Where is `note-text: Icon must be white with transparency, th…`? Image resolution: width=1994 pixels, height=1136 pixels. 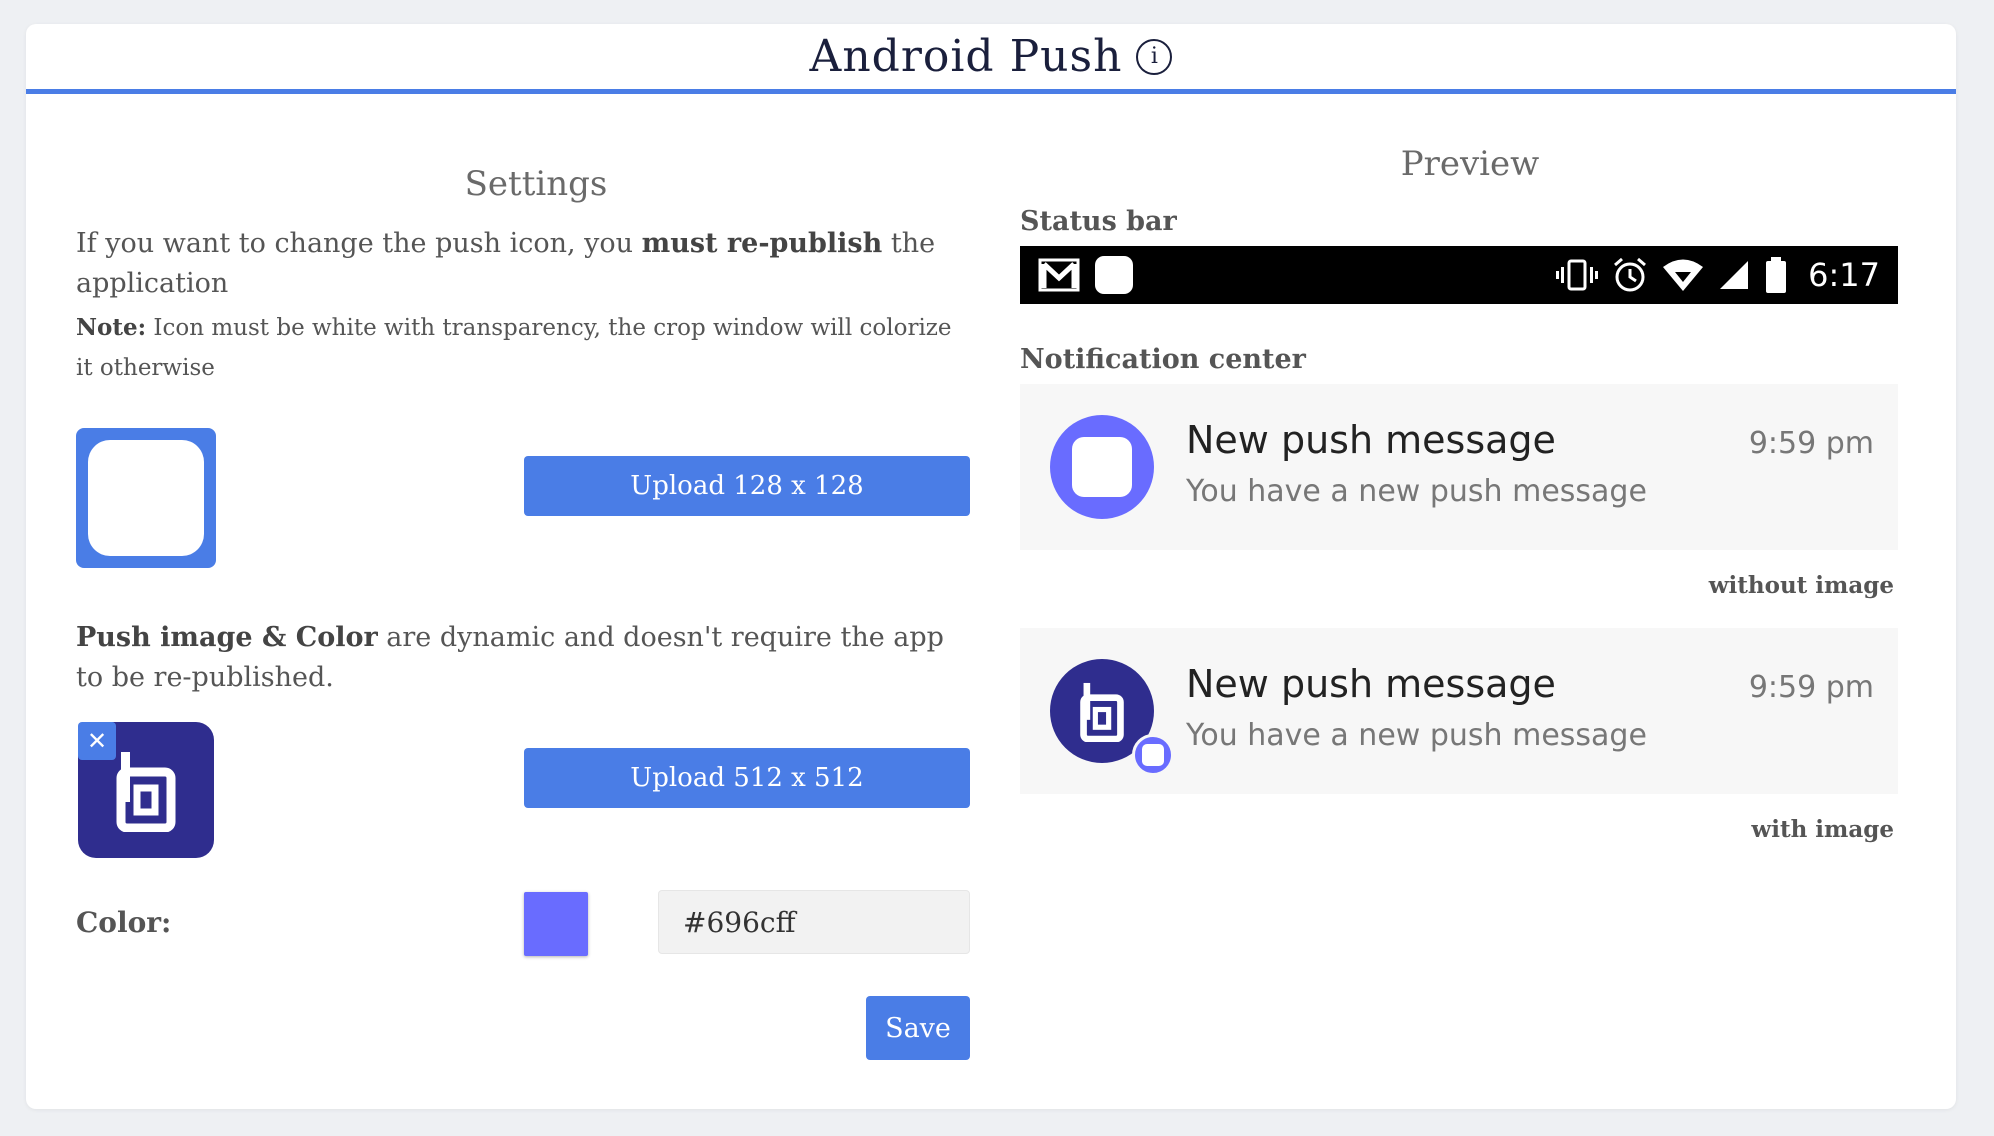 note-text: Icon must be white with transparency, th… is located at coordinates (514, 348).